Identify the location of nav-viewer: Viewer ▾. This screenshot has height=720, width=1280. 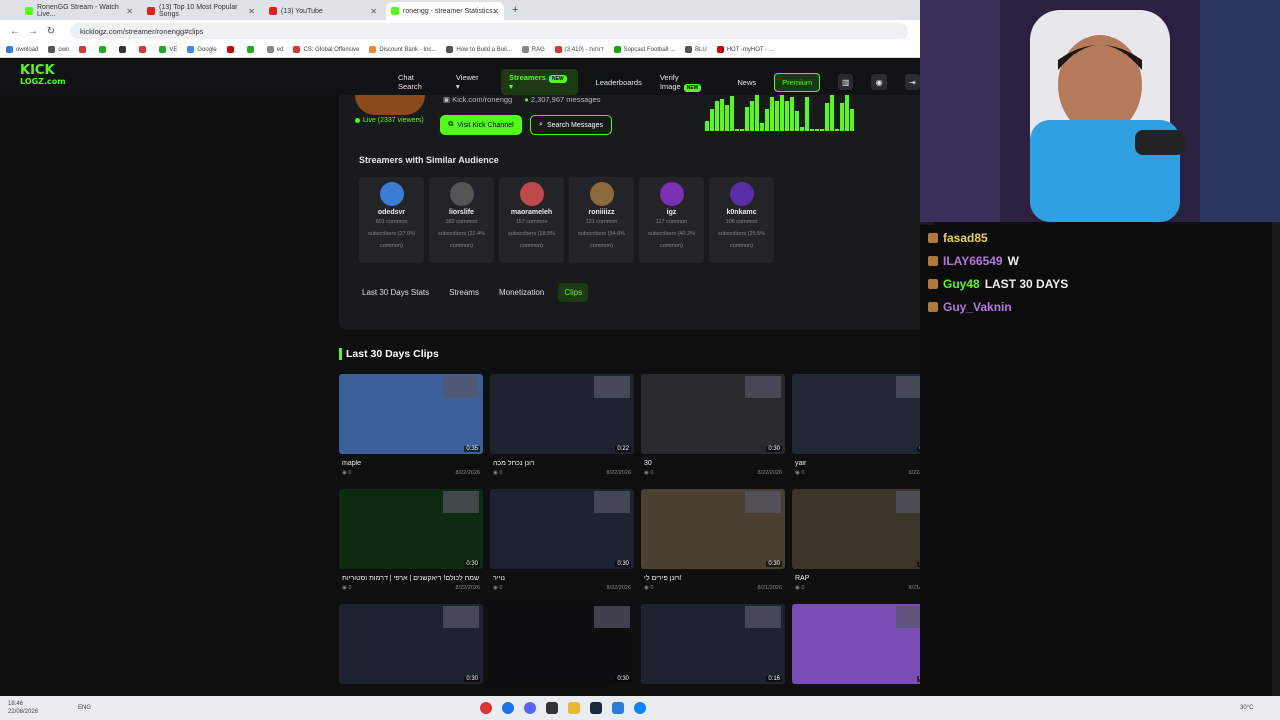
(469, 82).